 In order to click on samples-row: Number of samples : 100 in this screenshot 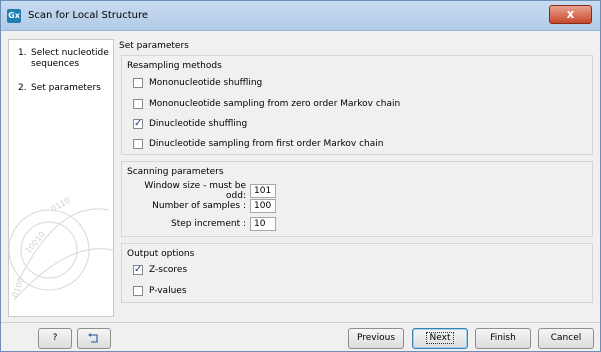, I will do `click(201, 206)`.